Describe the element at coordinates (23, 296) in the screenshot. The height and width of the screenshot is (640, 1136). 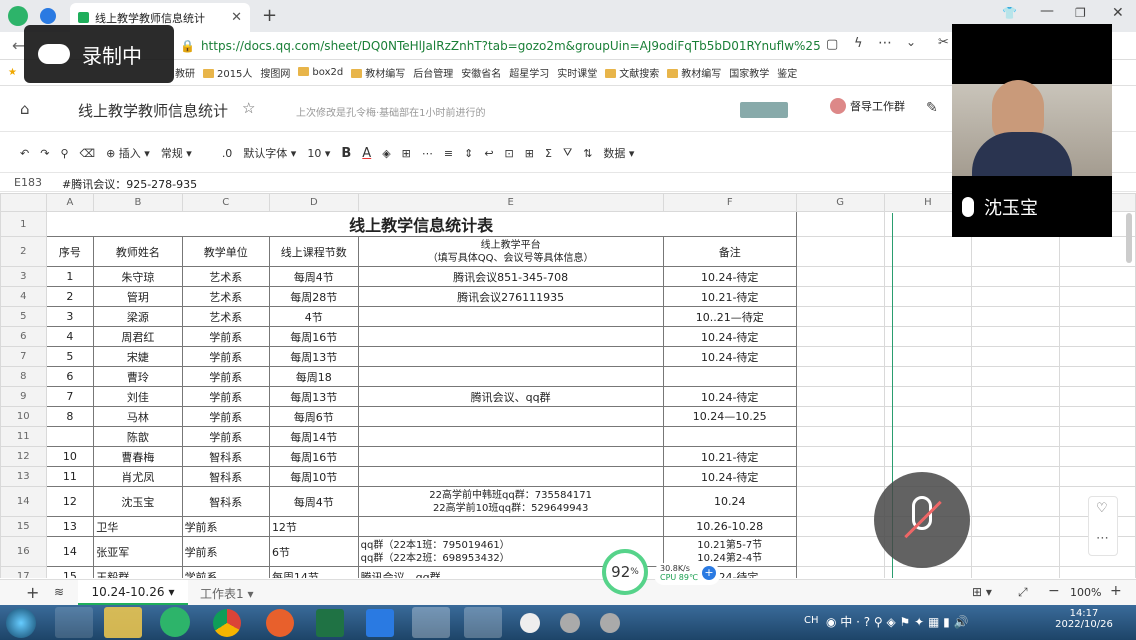
I see `row-header: 4` at that location.